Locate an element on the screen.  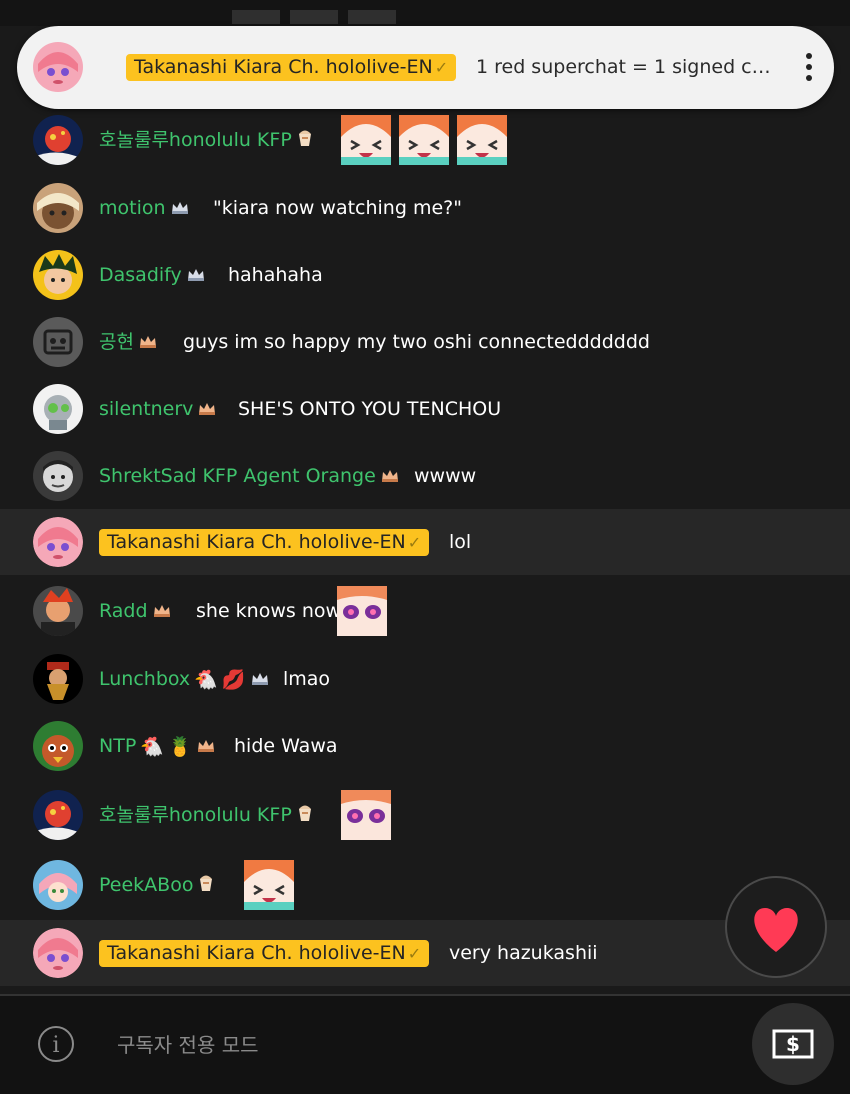
username: 공현 is located at coordinates (128, 342).